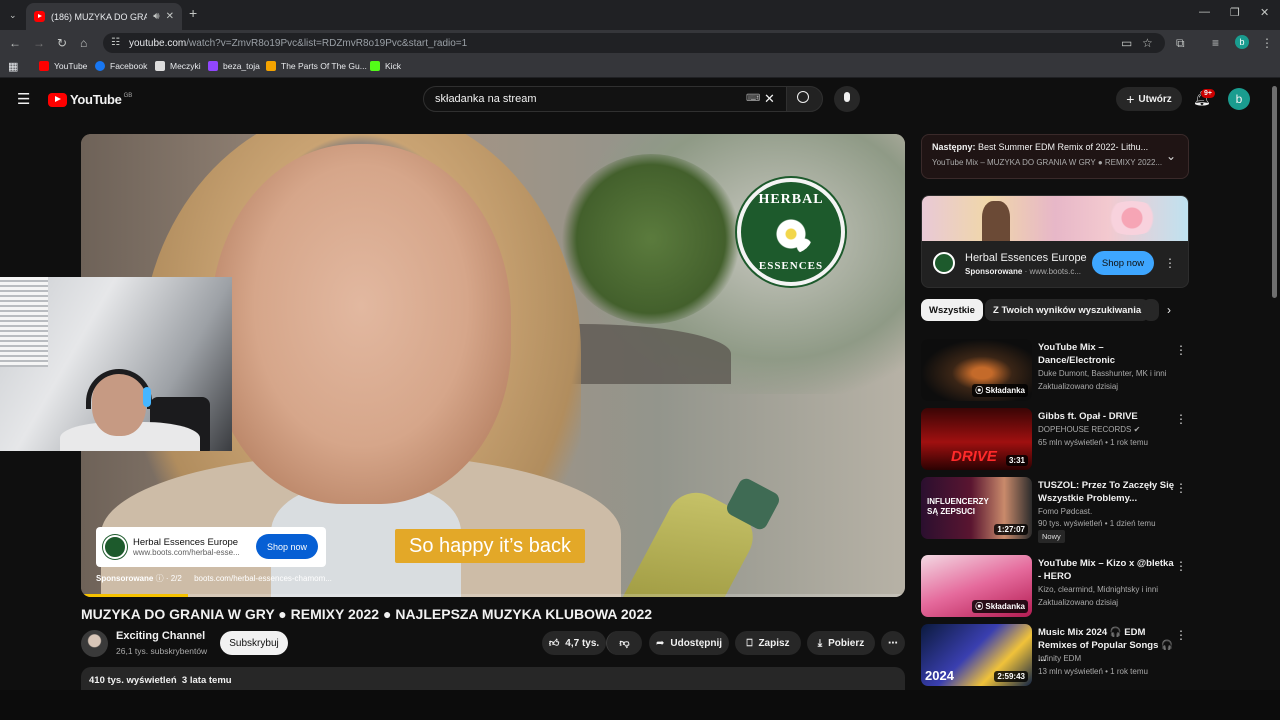 The height and width of the screenshot is (720, 1280). What do you see at coordinates (1155, 99) in the screenshot?
I see `create-label: Utwórz` at bounding box center [1155, 99].